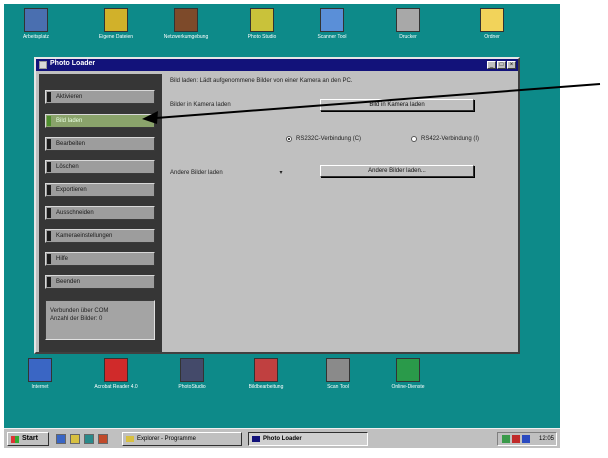 The height and width of the screenshot is (458, 608). Describe the element at coordinates (100, 121) in the screenshot. I see `sidebar-item-load-image: Bild laden` at that location.